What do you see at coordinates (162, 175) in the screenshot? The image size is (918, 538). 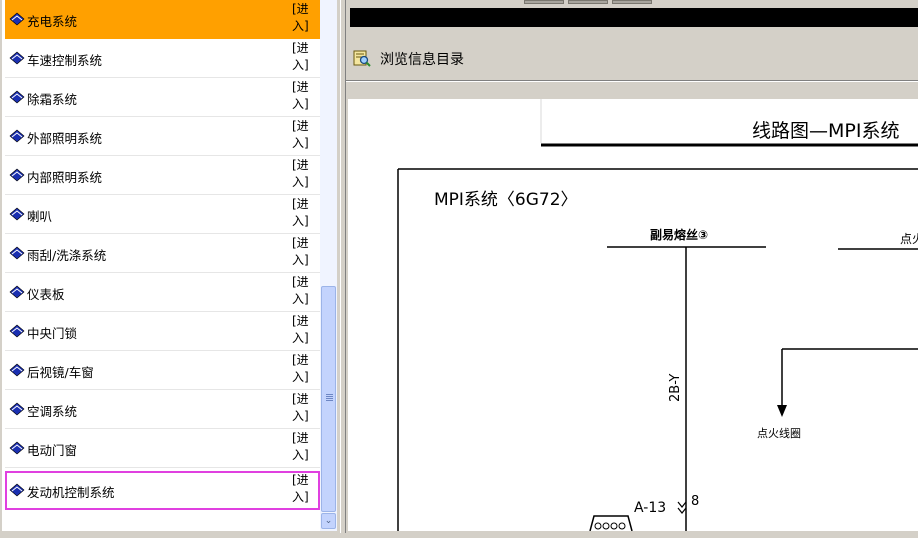 I see `list-item: 内部照明系统 [进 入]` at bounding box center [162, 175].